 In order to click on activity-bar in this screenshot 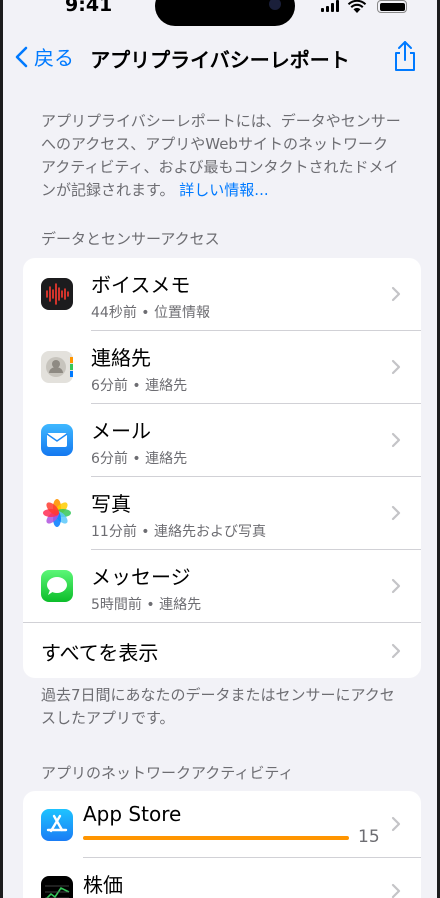, I will do `click(216, 838)`.